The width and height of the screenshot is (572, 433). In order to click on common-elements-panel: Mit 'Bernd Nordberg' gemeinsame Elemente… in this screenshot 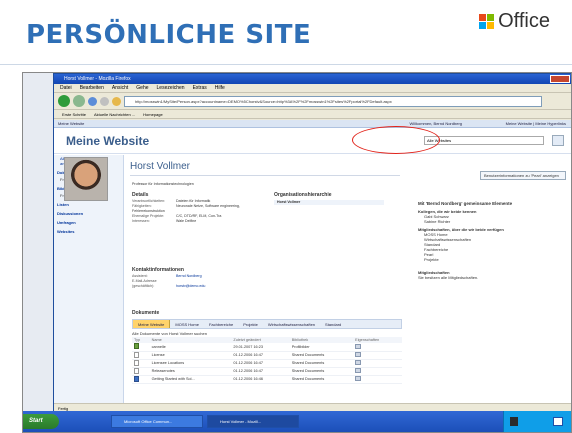, I will do `click(493, 240)`.